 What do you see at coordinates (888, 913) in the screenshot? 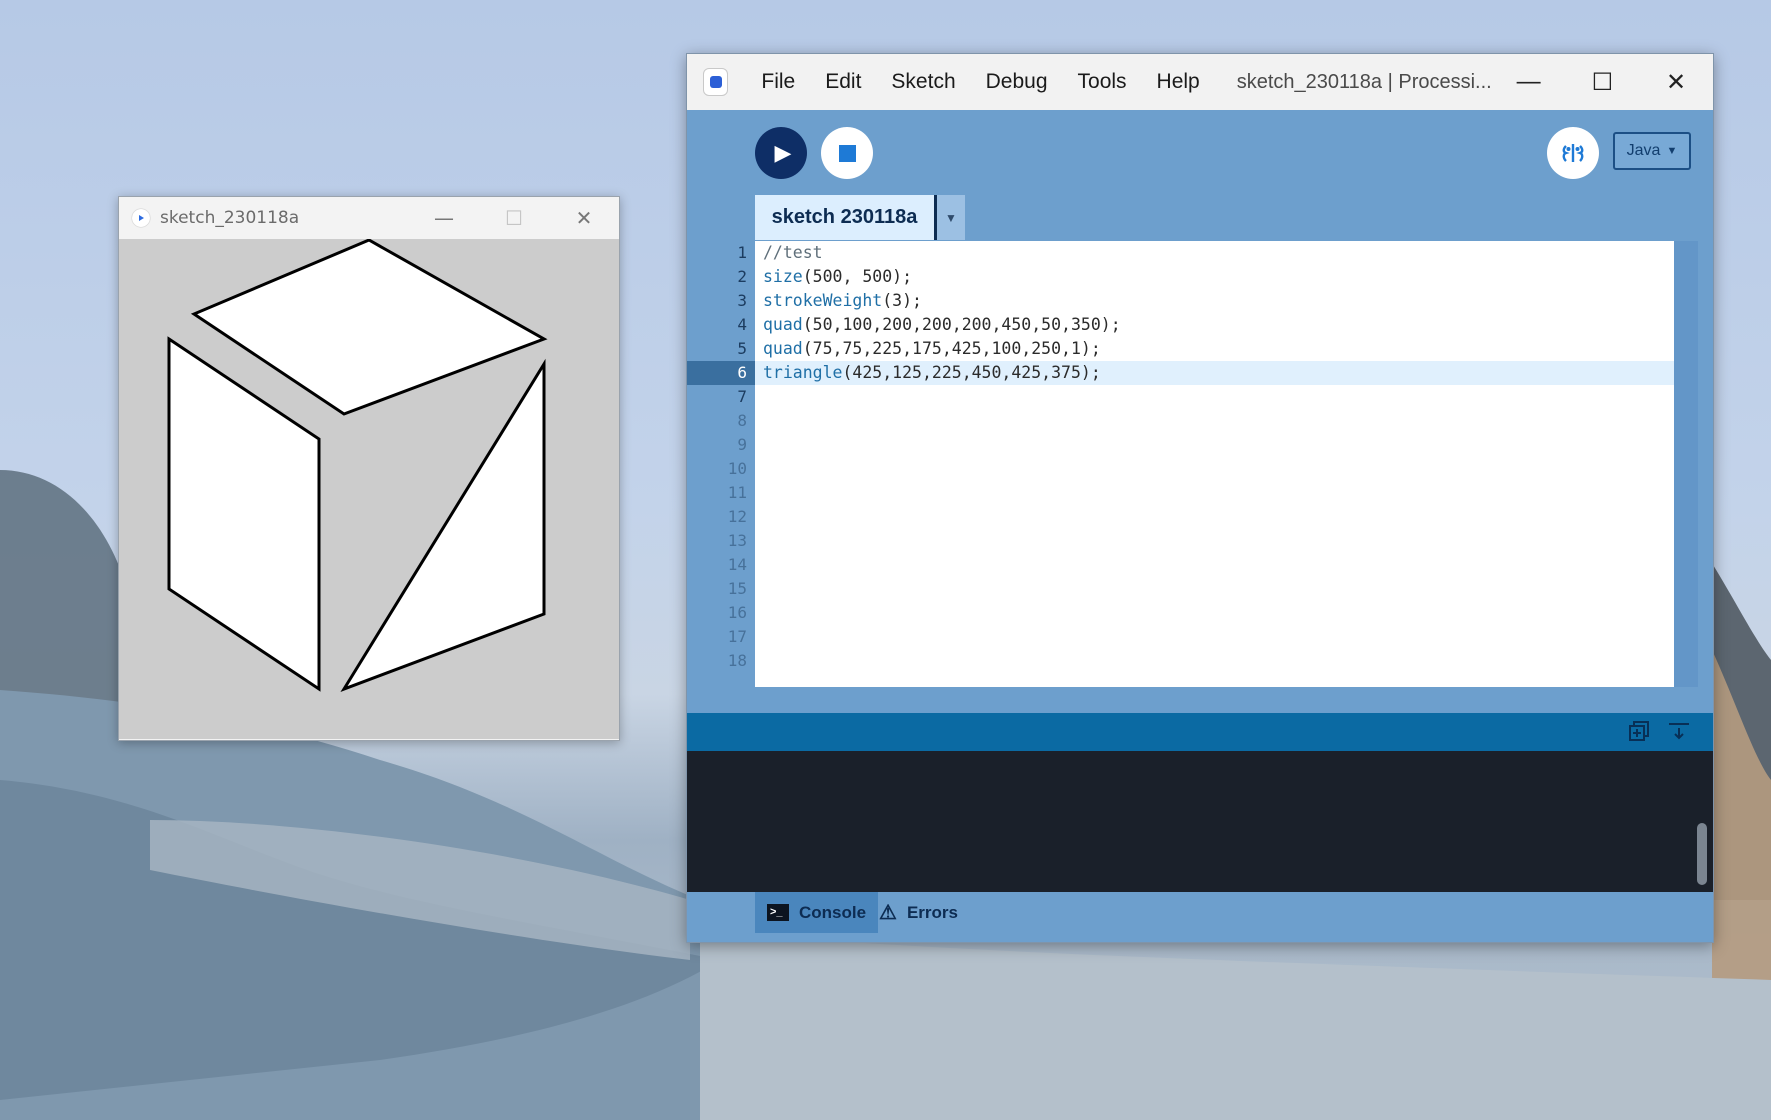
I see `warning-icon: ⚠` at bounding box center [888, 913].